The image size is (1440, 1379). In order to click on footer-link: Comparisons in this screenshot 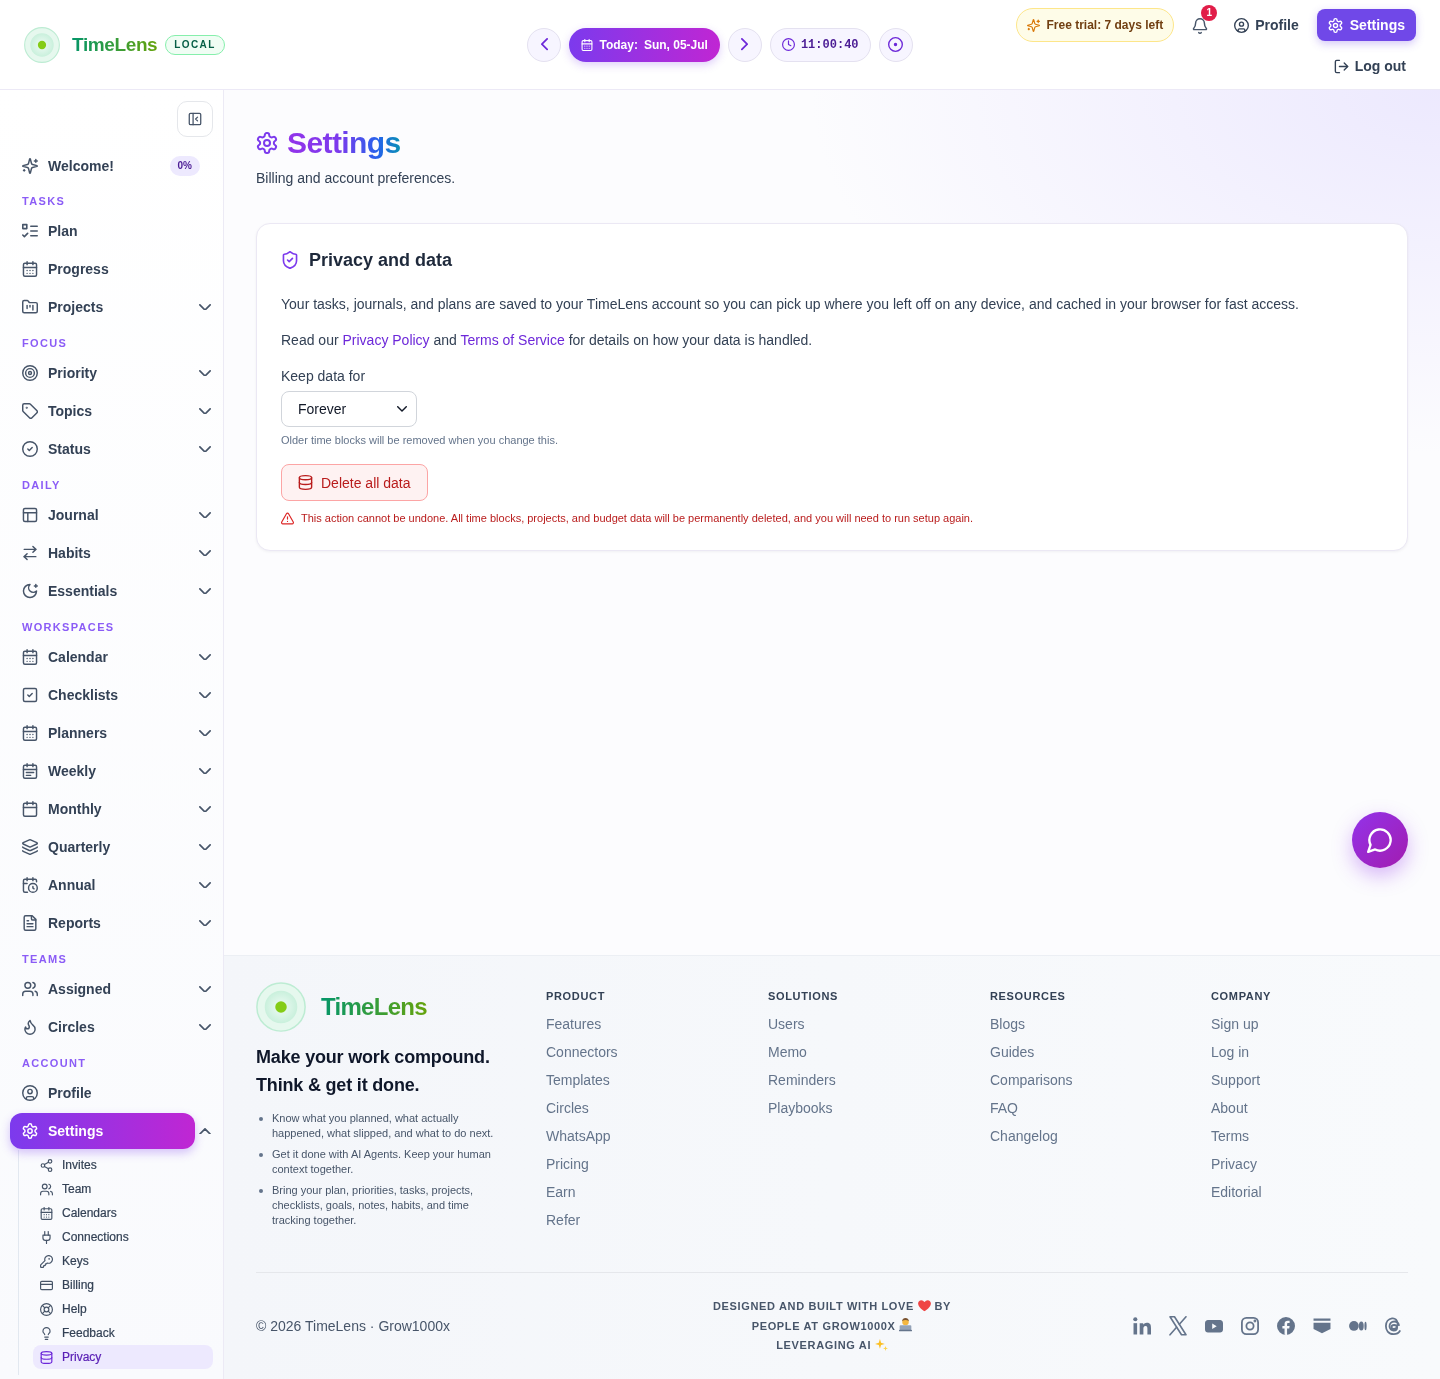, I will do `click(1031, 1080)`.